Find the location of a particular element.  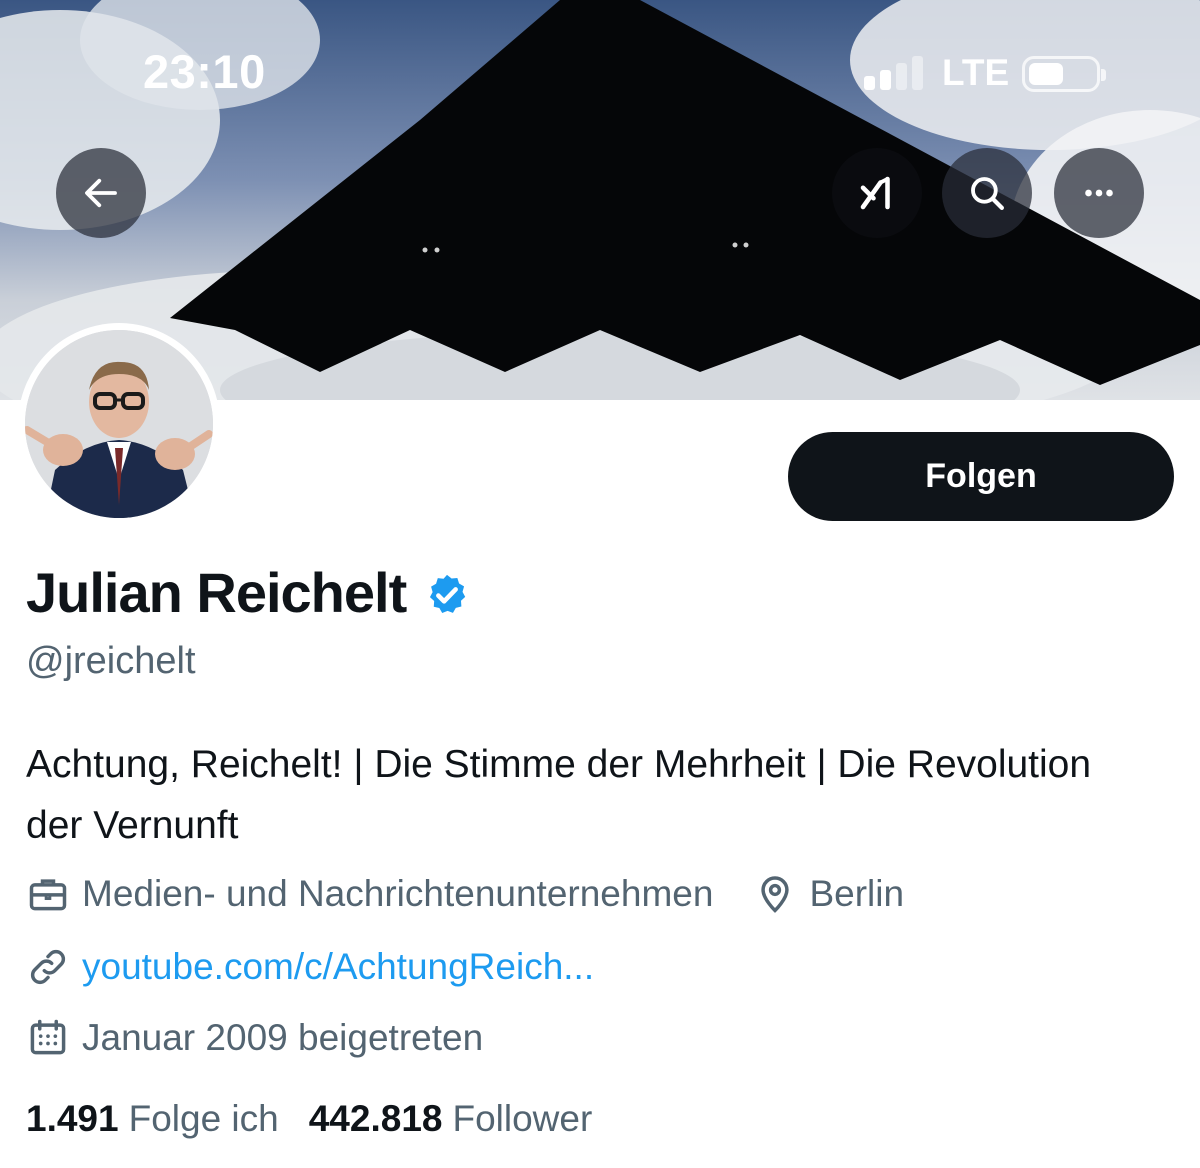

signal-icon is located at coordinates (896, 72).